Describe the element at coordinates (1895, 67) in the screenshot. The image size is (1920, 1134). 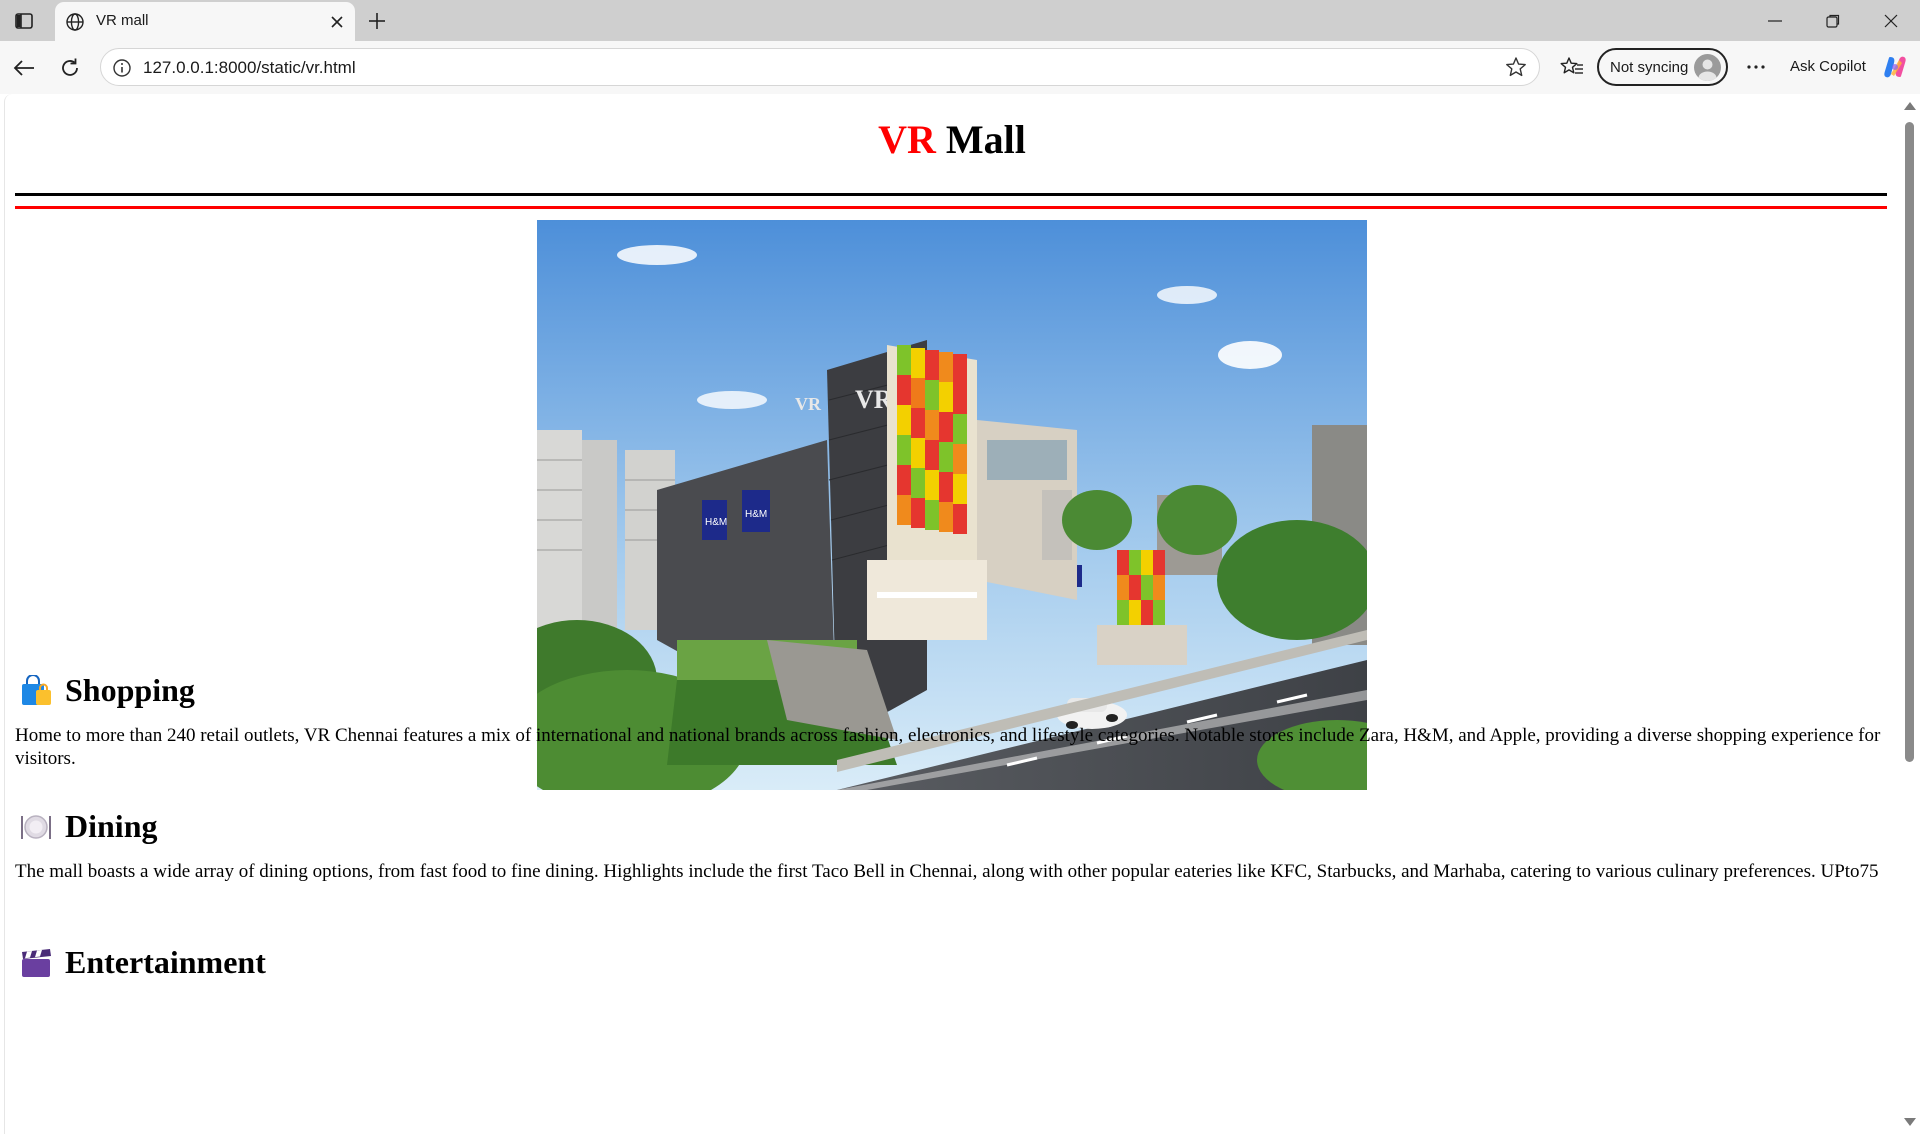
I see `copilot-icon` at that location.